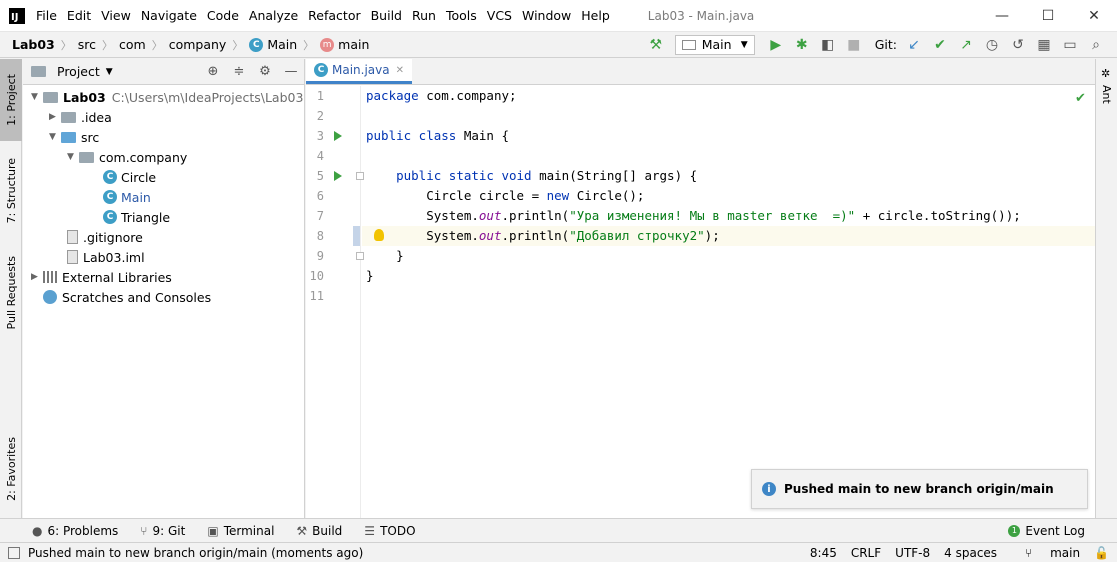  I want to click on tab-project: 1: Project, so click(11, 100).